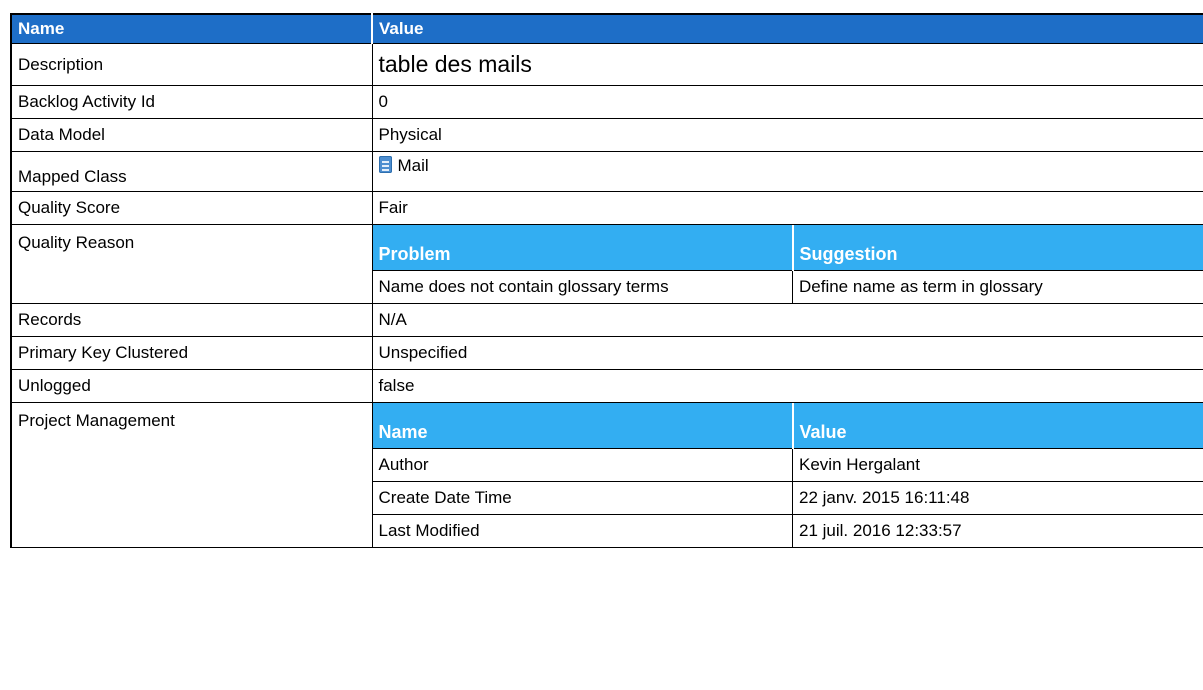  What do you see at coordinates (192, 320) in the screenshot?
I see `row-label: Records` at bounding box center [192, 320].